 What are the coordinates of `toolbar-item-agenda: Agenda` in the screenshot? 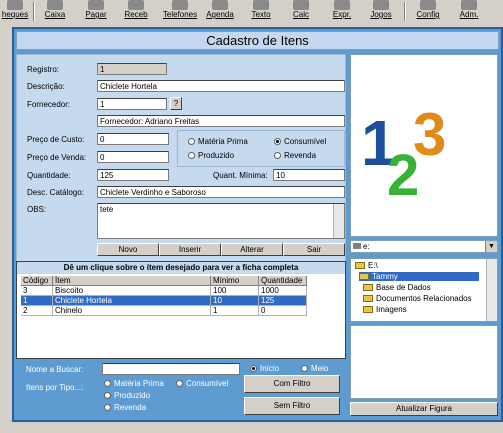 It's located at (220, 11).